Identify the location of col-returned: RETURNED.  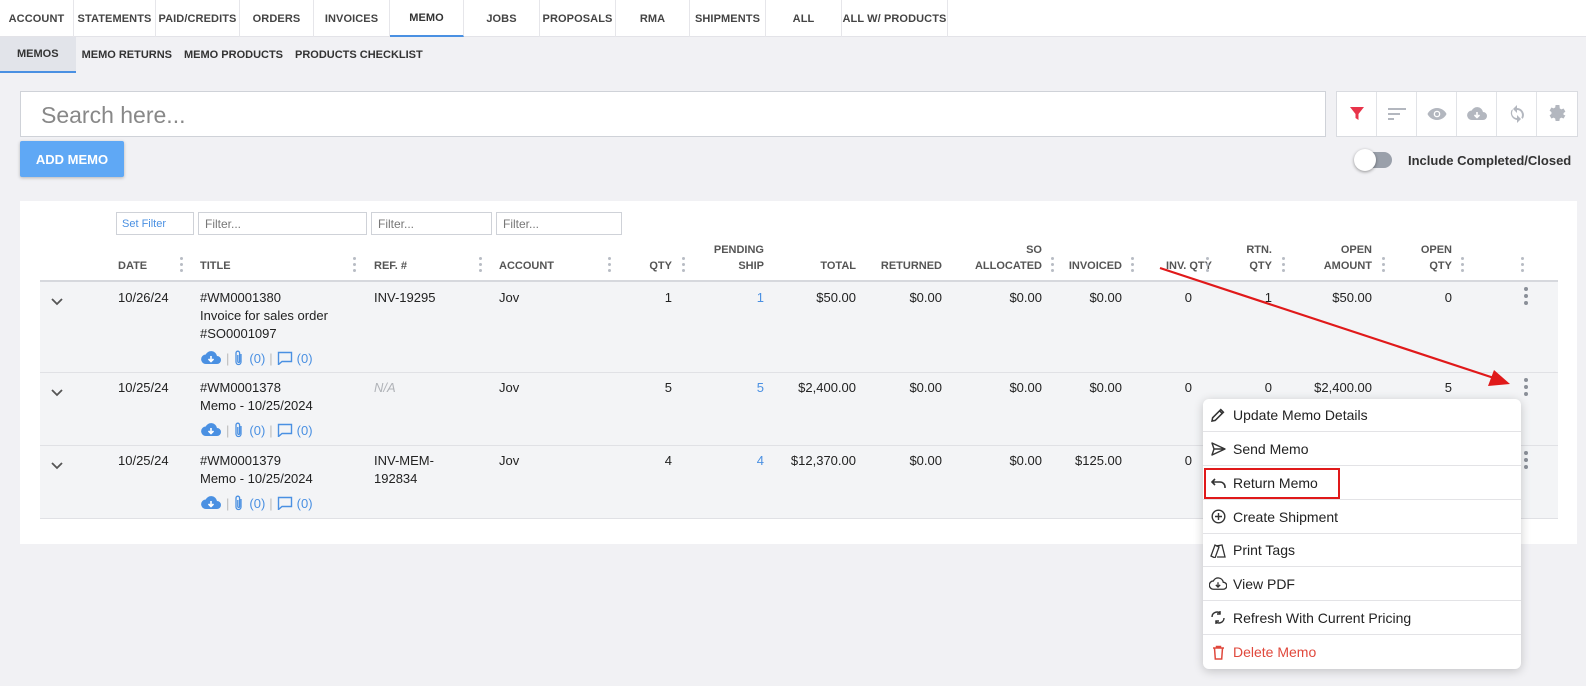
(906, 266).